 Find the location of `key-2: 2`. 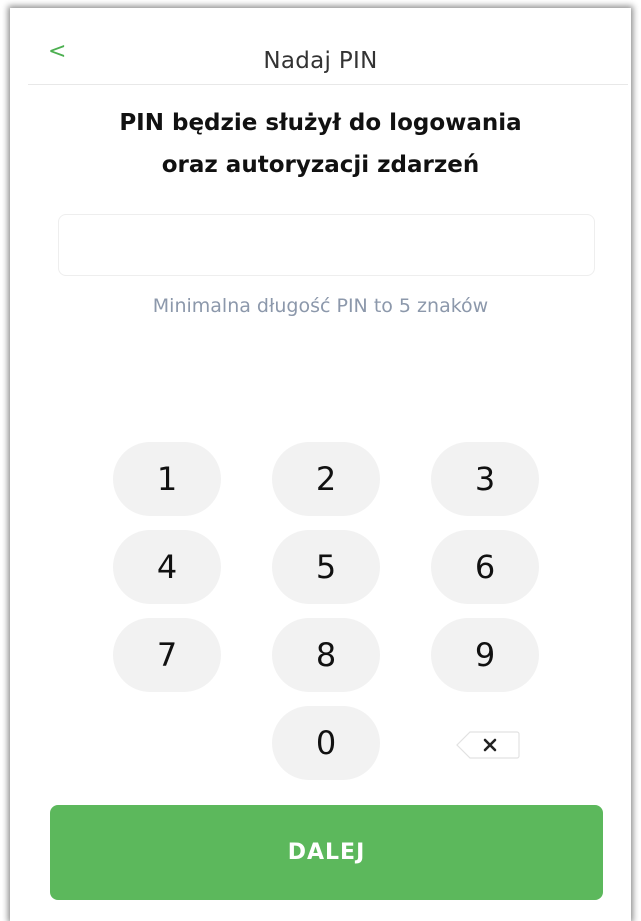

key-2: 2 is located at coordinates (326, 479).